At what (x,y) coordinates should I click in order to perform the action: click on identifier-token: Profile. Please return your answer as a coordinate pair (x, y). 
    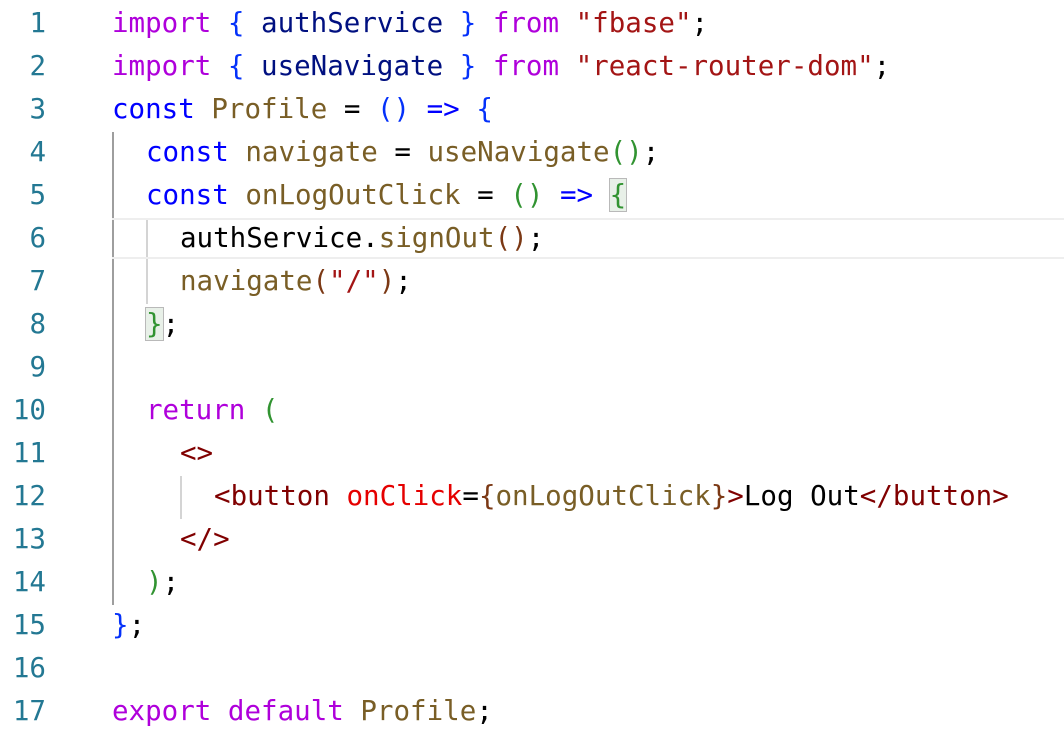
    Looking at the image, I should click on (418, 711).